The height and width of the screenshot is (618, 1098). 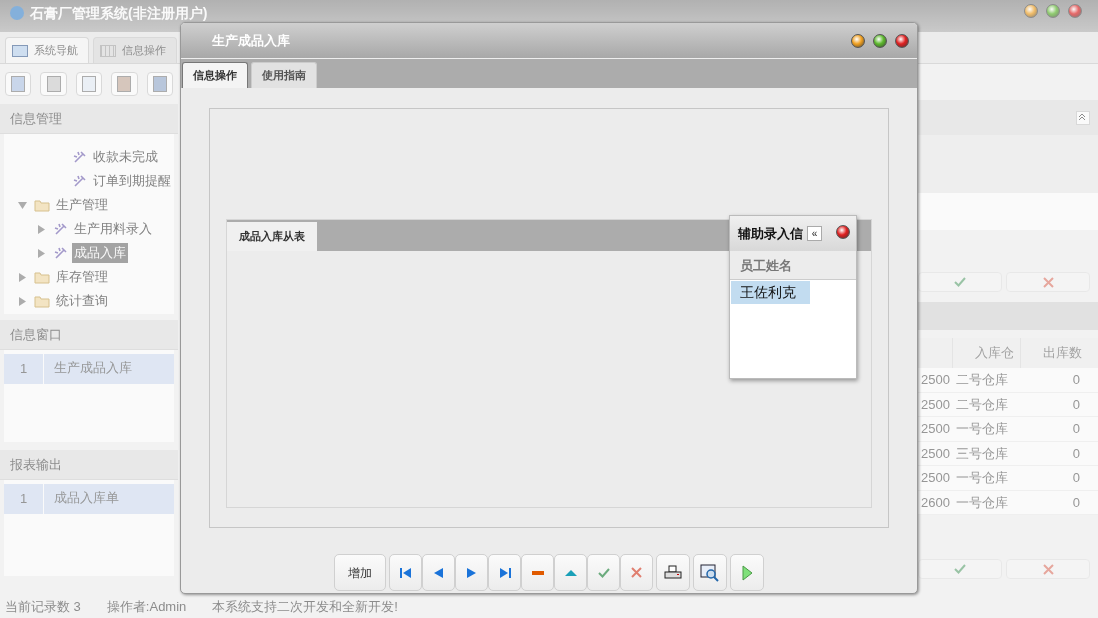 I want to click on print-button, so click(x=673, y=572).